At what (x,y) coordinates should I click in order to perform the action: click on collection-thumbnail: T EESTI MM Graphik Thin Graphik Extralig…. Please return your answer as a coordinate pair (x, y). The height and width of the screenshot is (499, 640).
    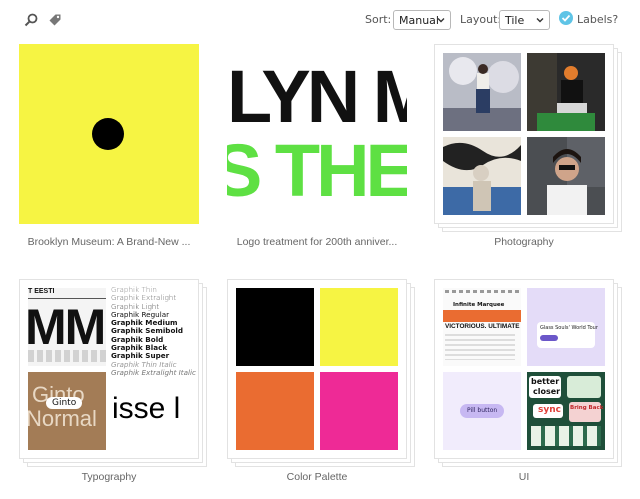
    Looking at the image, I should click on (109, 369).